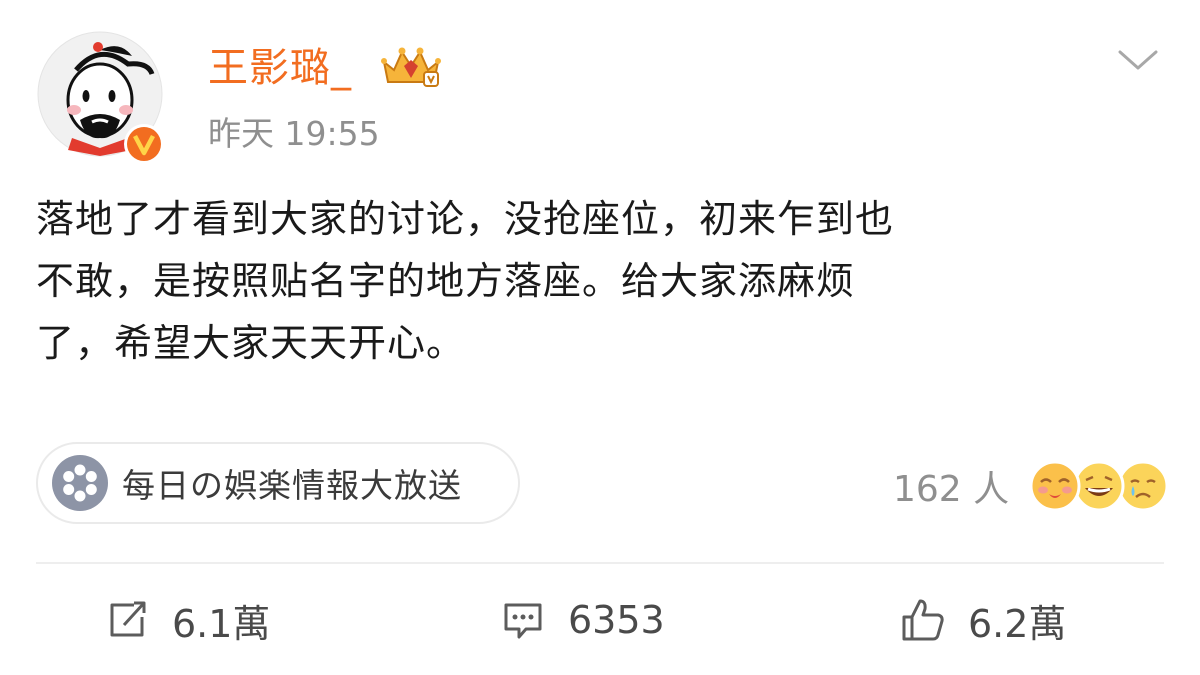 This screenshot has height=675, width=1200. What do you see at coordinates (465, 219) in the screenshot?
I see `post-text-line: 落地了才看到大家的讨论，没抢座位，初来乍到也` at bounding box center [465, 219].